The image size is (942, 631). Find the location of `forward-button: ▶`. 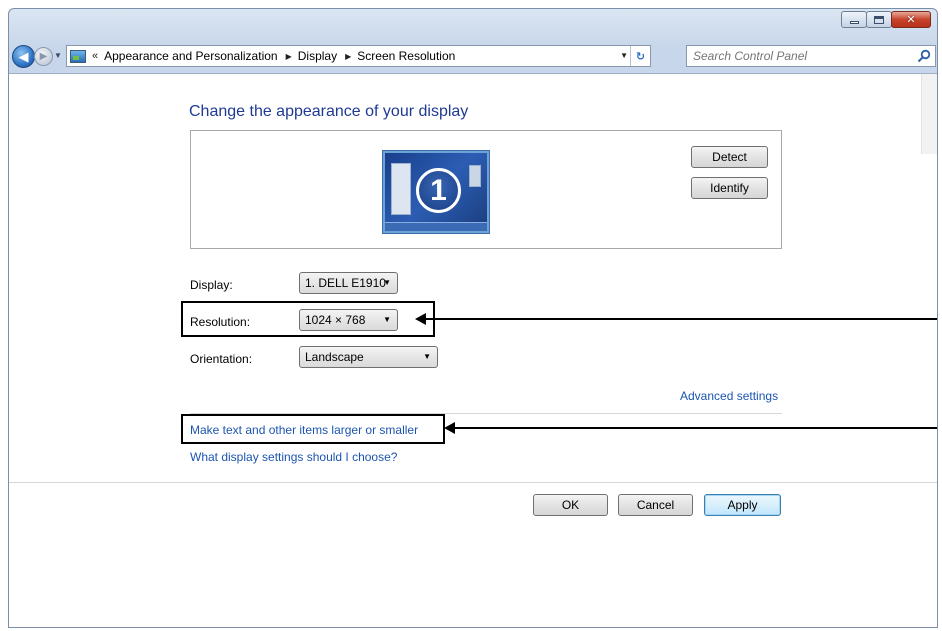

forward-button: ▶ is located at coordinates (43, 56).